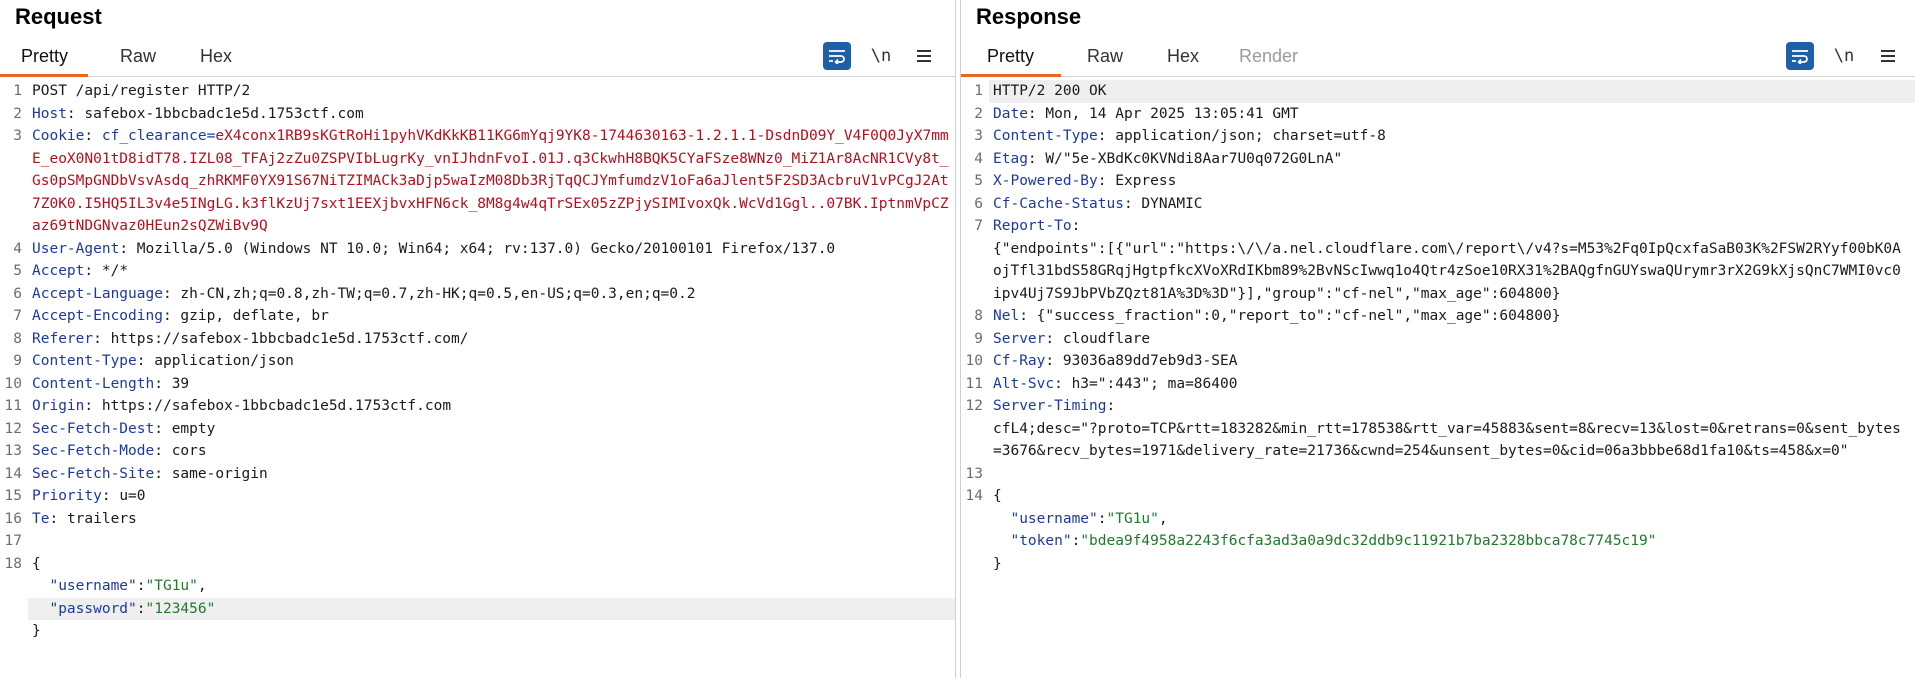 The height and width of the screenshot is (678, 1915). I want to click on code-line: "username":"TG1u",, so click(477, 586).